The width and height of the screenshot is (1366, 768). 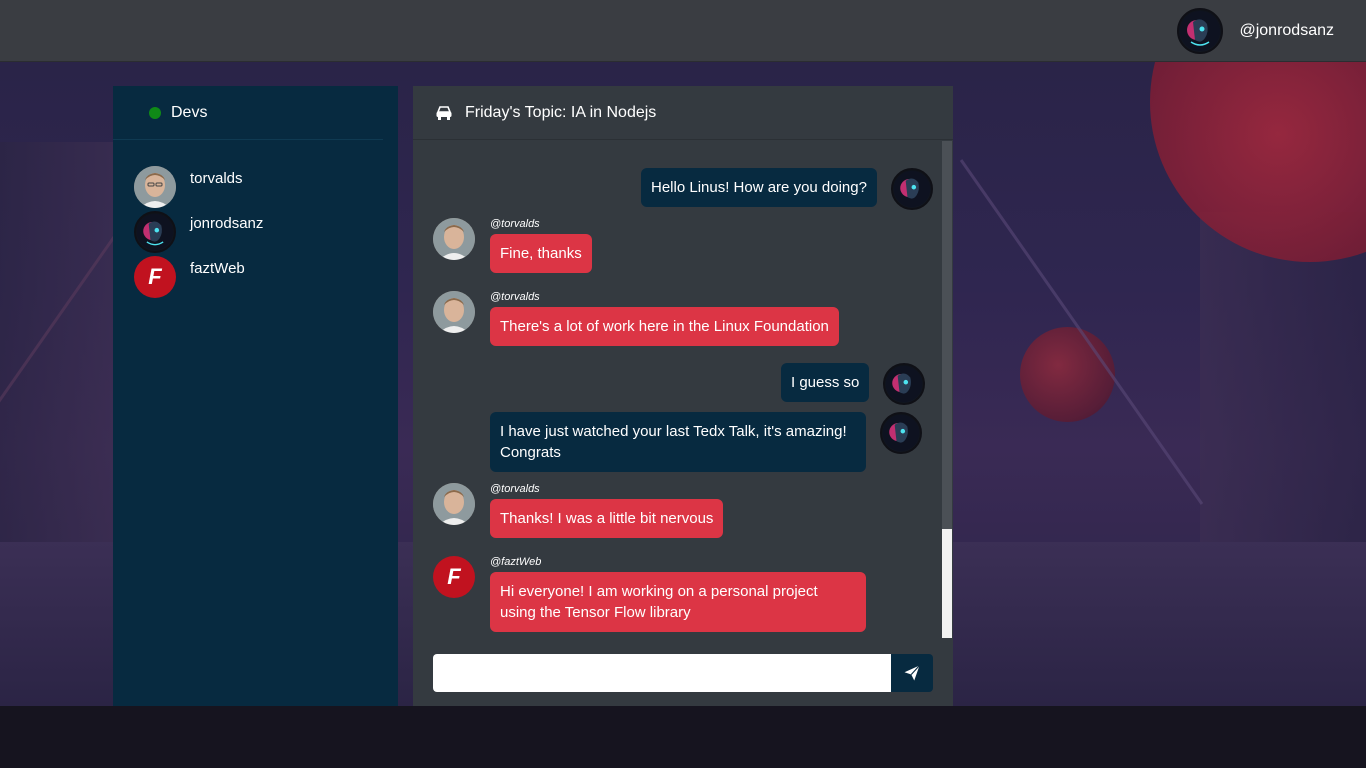 What do you see at coordinates (266, 276) in the screenshot?
I see `user-list-item-faztweb: F faztWeb` at bounding box center [266, 276].